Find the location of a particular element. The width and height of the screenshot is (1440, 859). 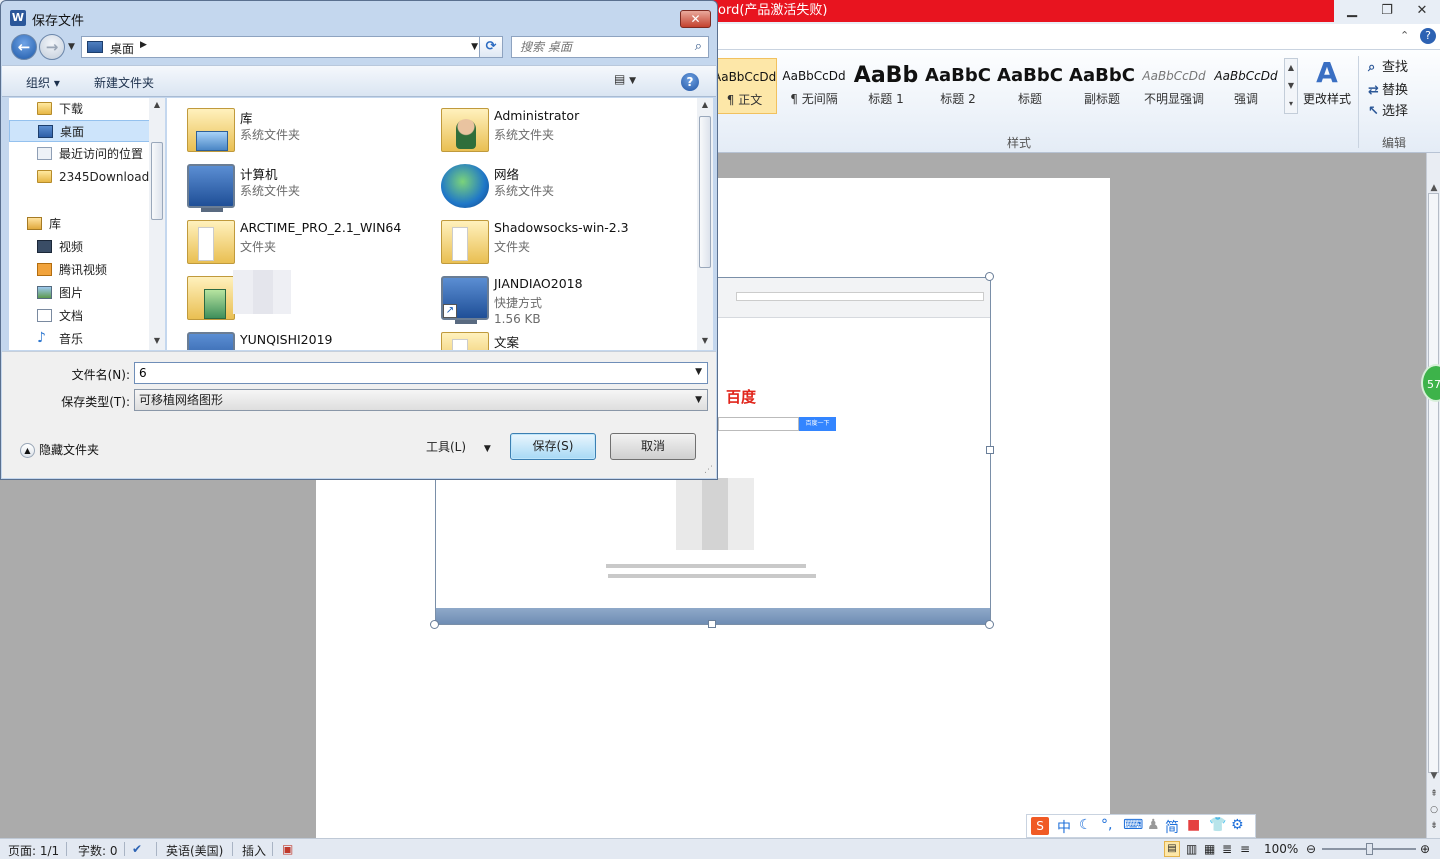

macro-record-icon: ▣ is located at coordinates (287, 849).